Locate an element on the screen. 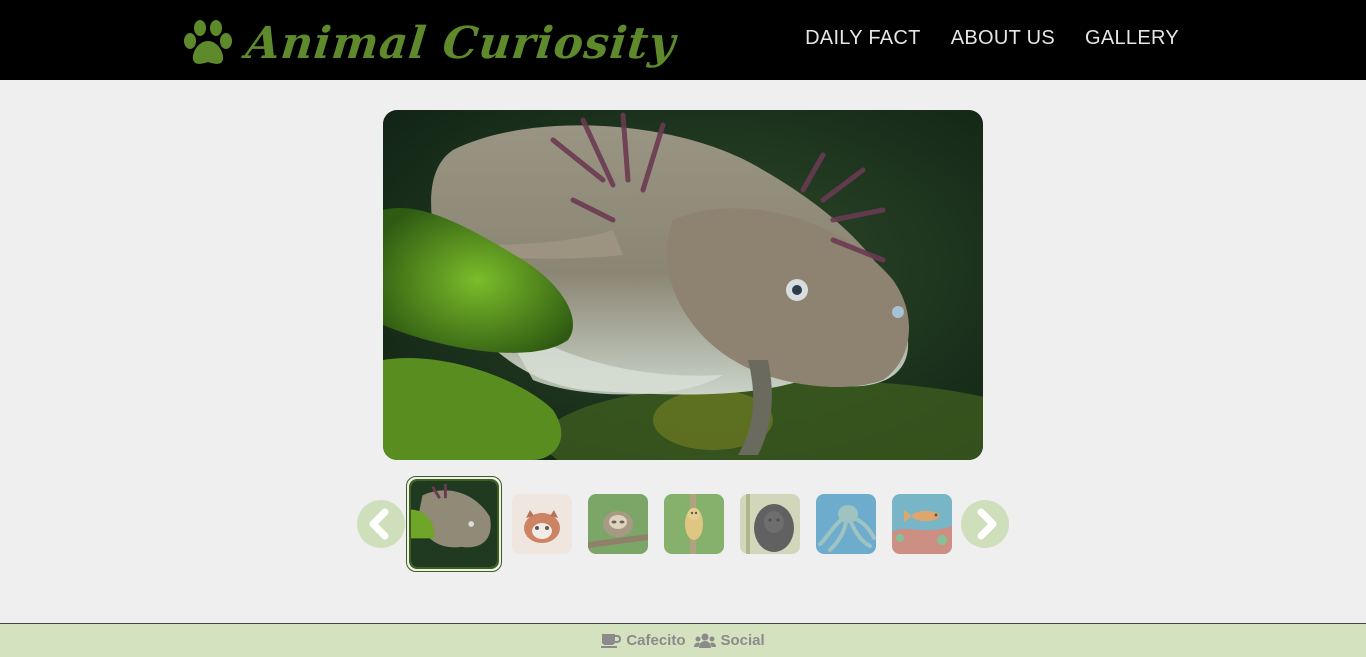 The image size is (1366, 657). thumbnail-octopus is located at coordinates (846, 524).